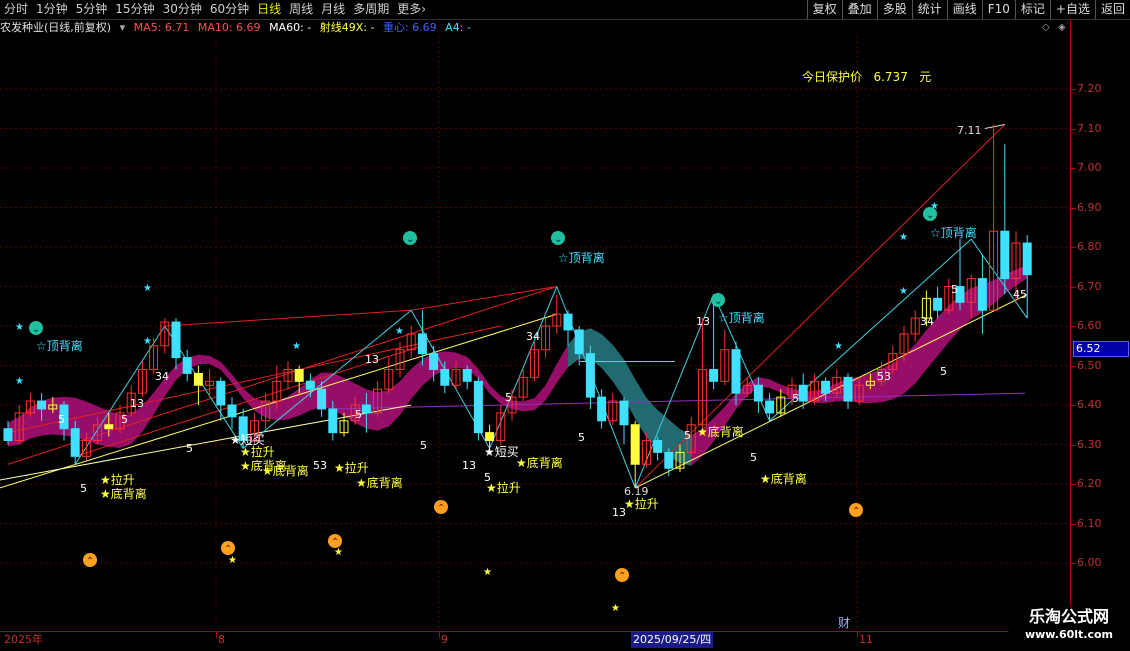  Describe the element at coordinates (1112, 9) in the screenshot. I see `toolbar-button-8: 返回` at that location.